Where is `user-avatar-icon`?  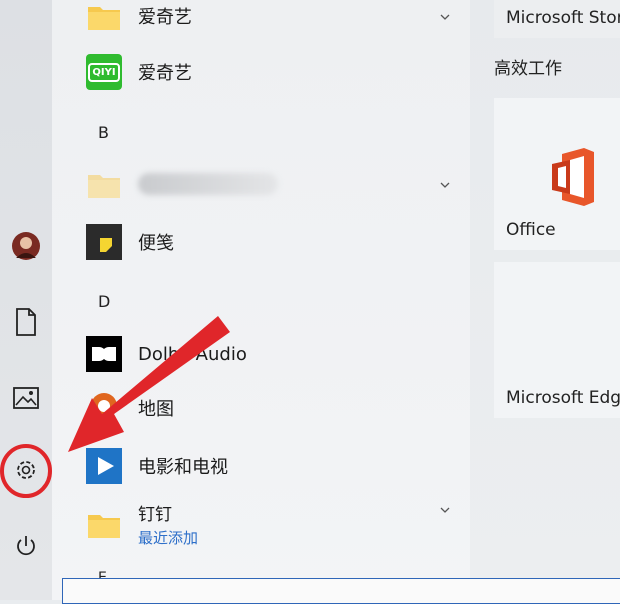
user-avatar-icon is located at coordinates (26, 246).